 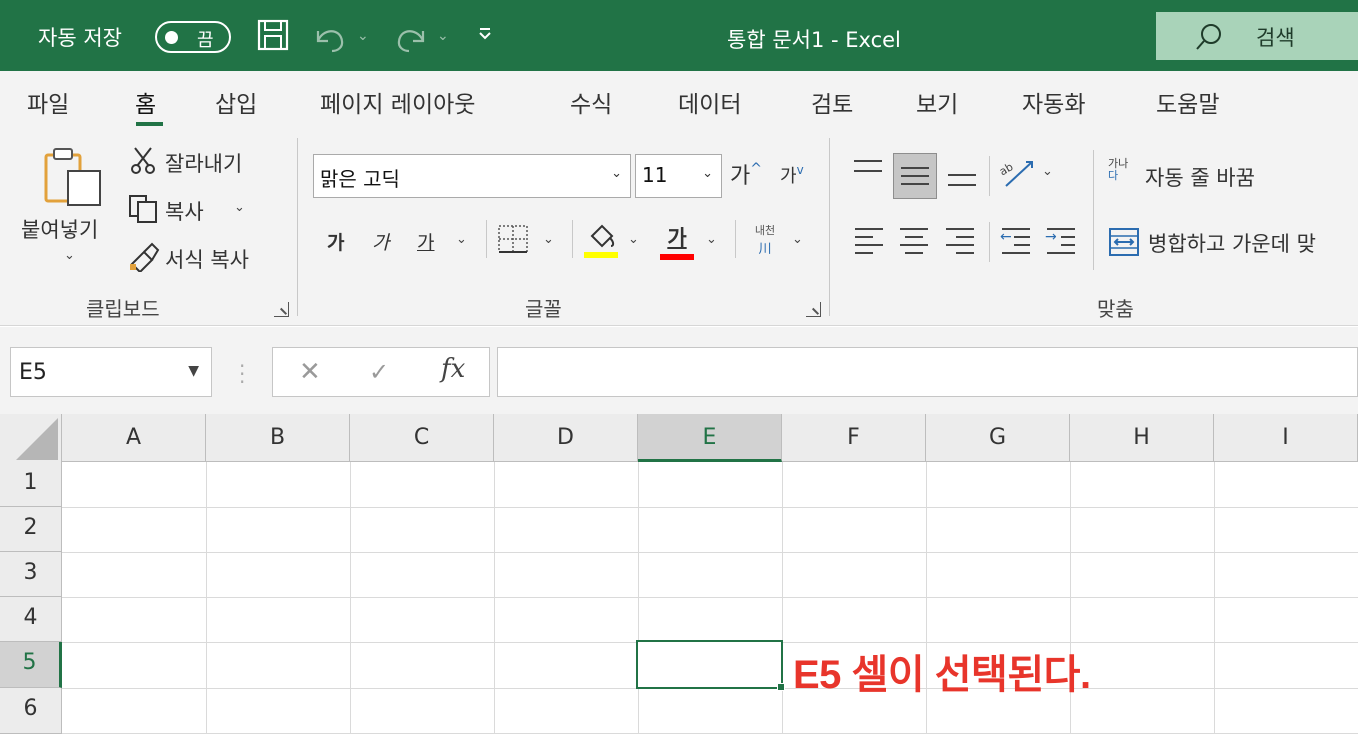 What do you see at coordinates (813, 309) in the screenshot?
I see `font-launcher-icon` at bounding box center [813, 309].